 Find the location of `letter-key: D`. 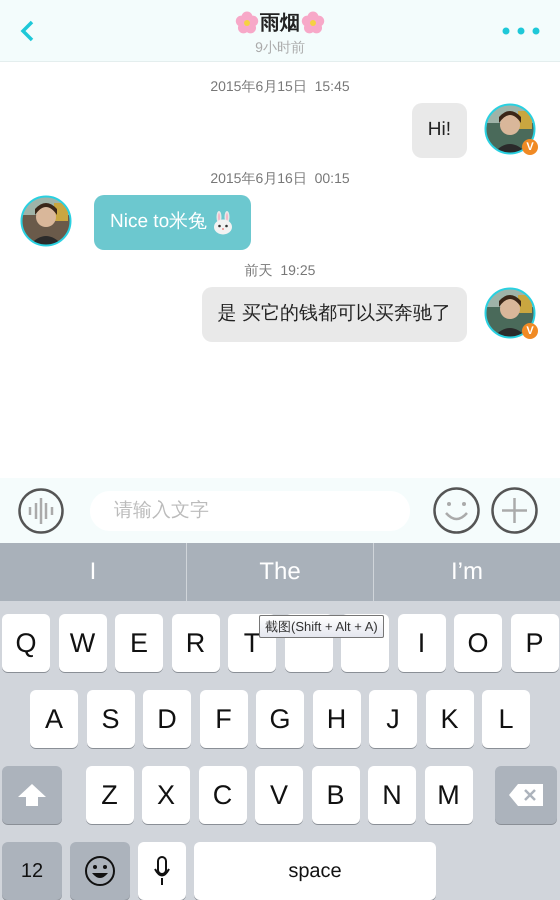

letter-key: D is located at coordinates (167, 719).